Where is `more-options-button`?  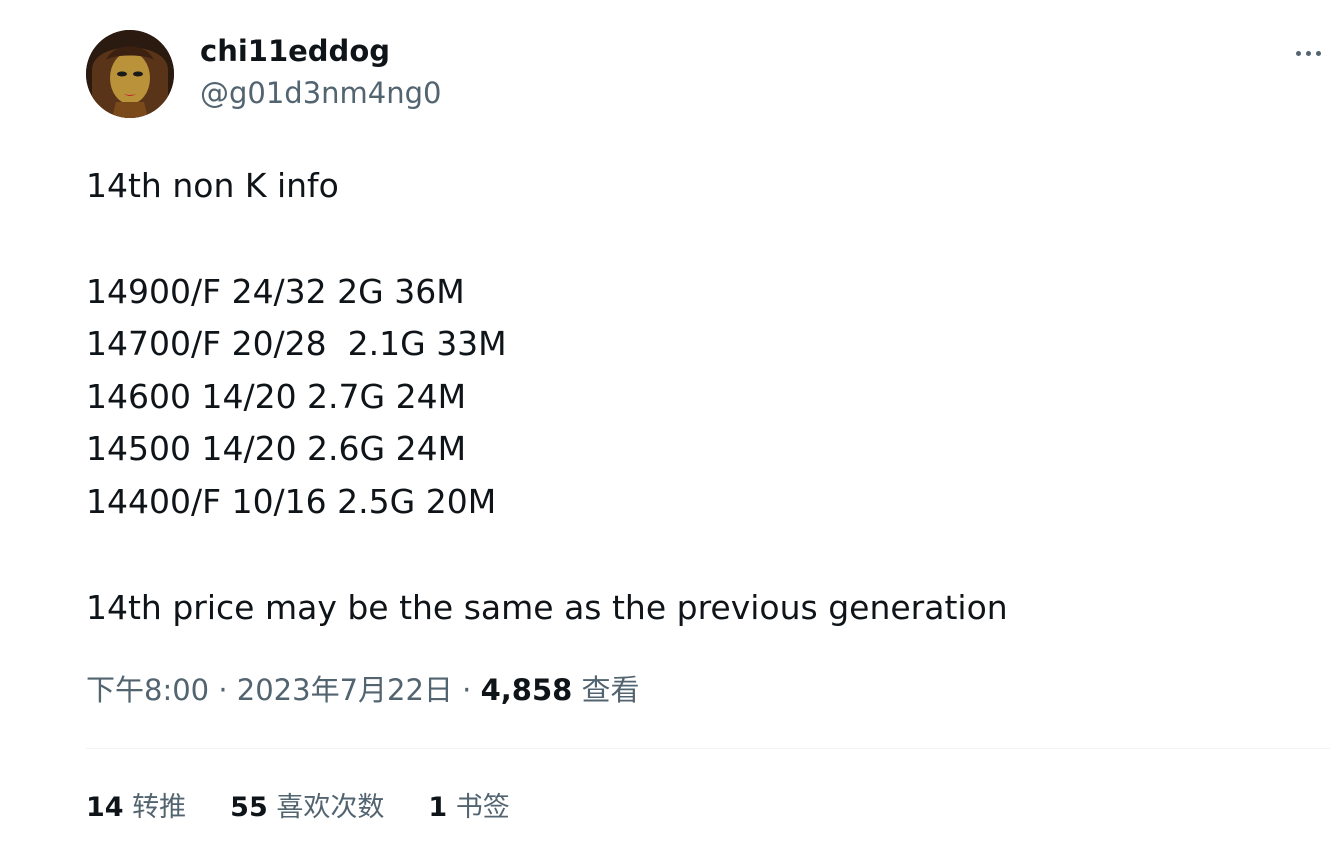 more-options-button is located at coordinates (1308, 53).